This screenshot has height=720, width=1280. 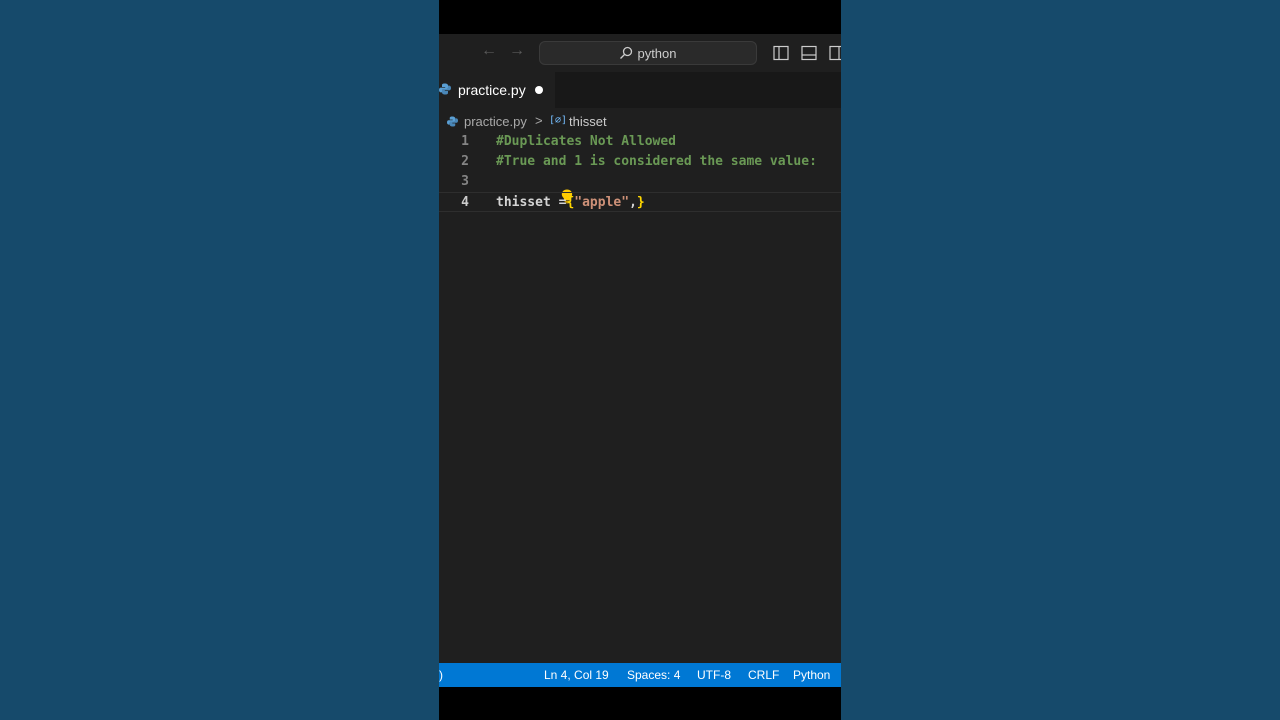 I want to click on tab-practice-py: practice.py, so click(x=497, y=90).